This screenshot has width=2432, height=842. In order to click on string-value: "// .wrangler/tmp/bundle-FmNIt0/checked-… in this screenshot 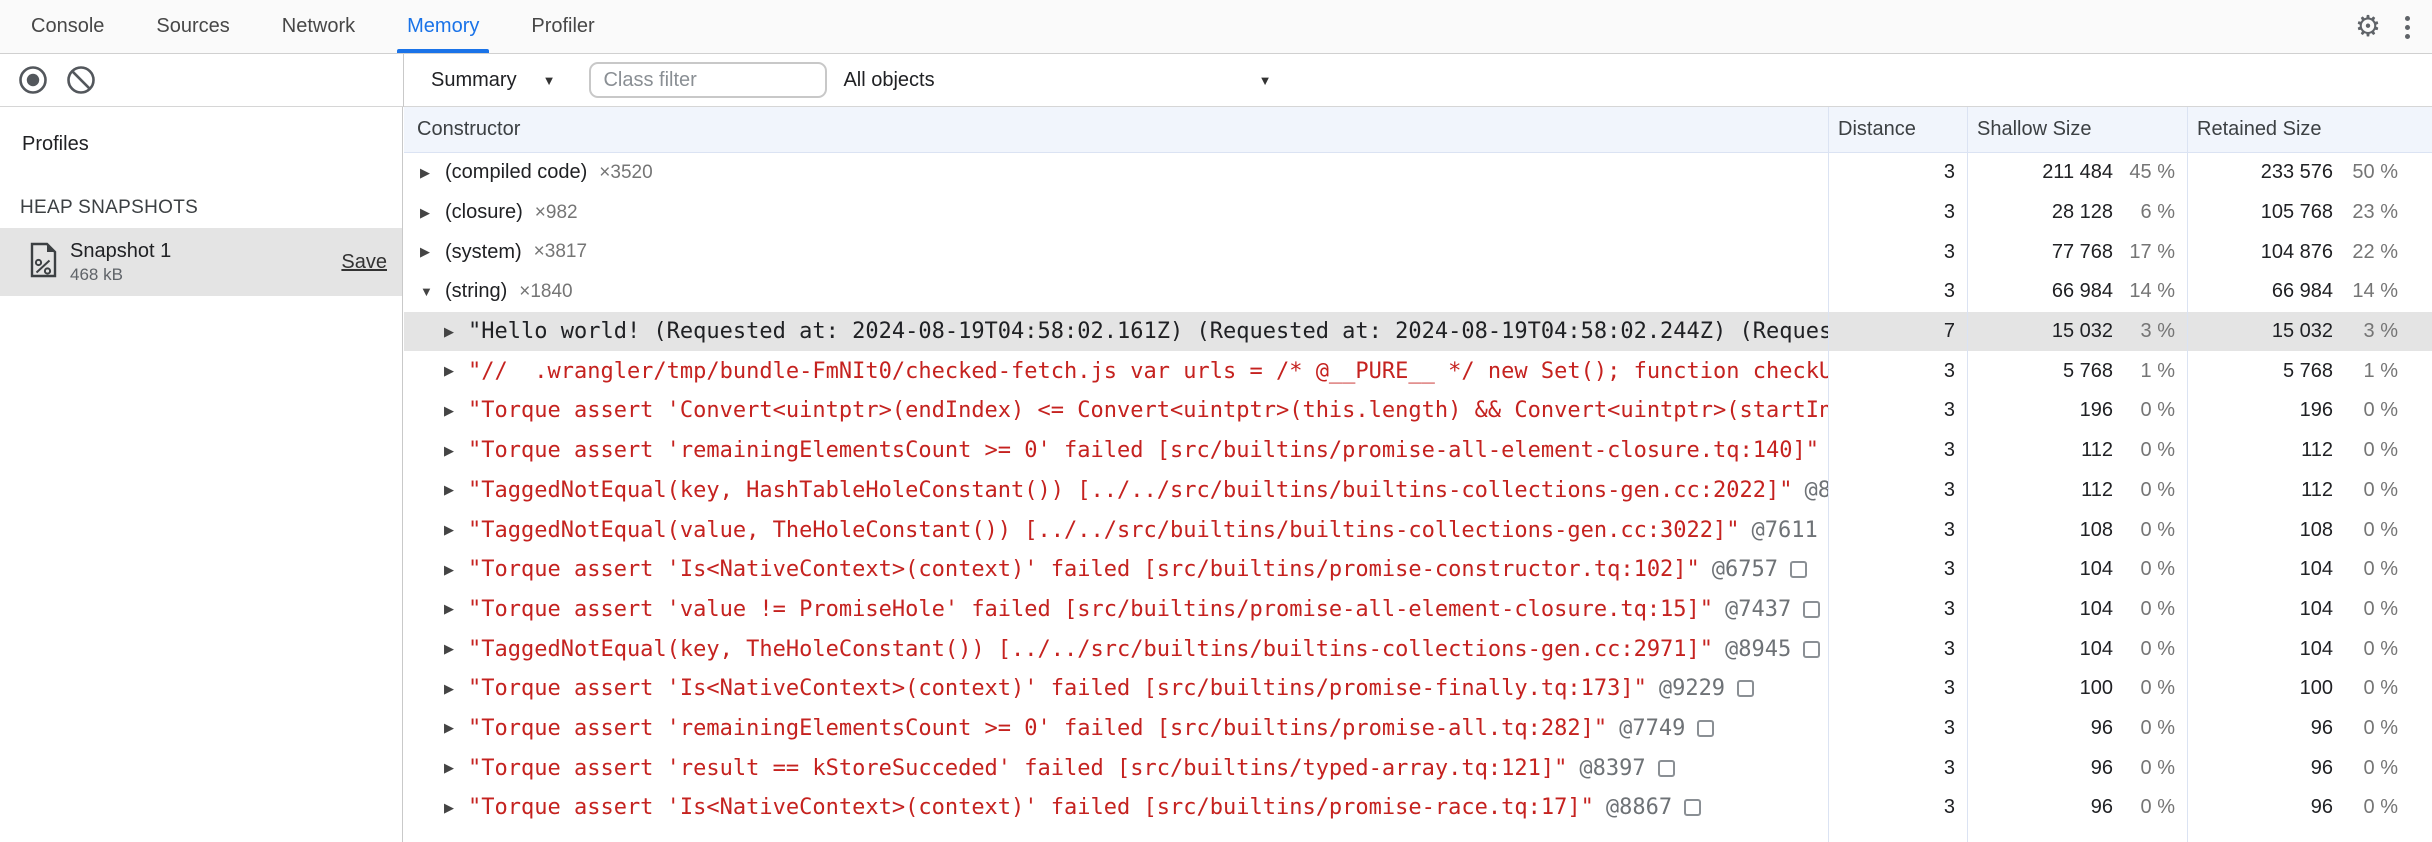, I will do `click(1148, 371)`.